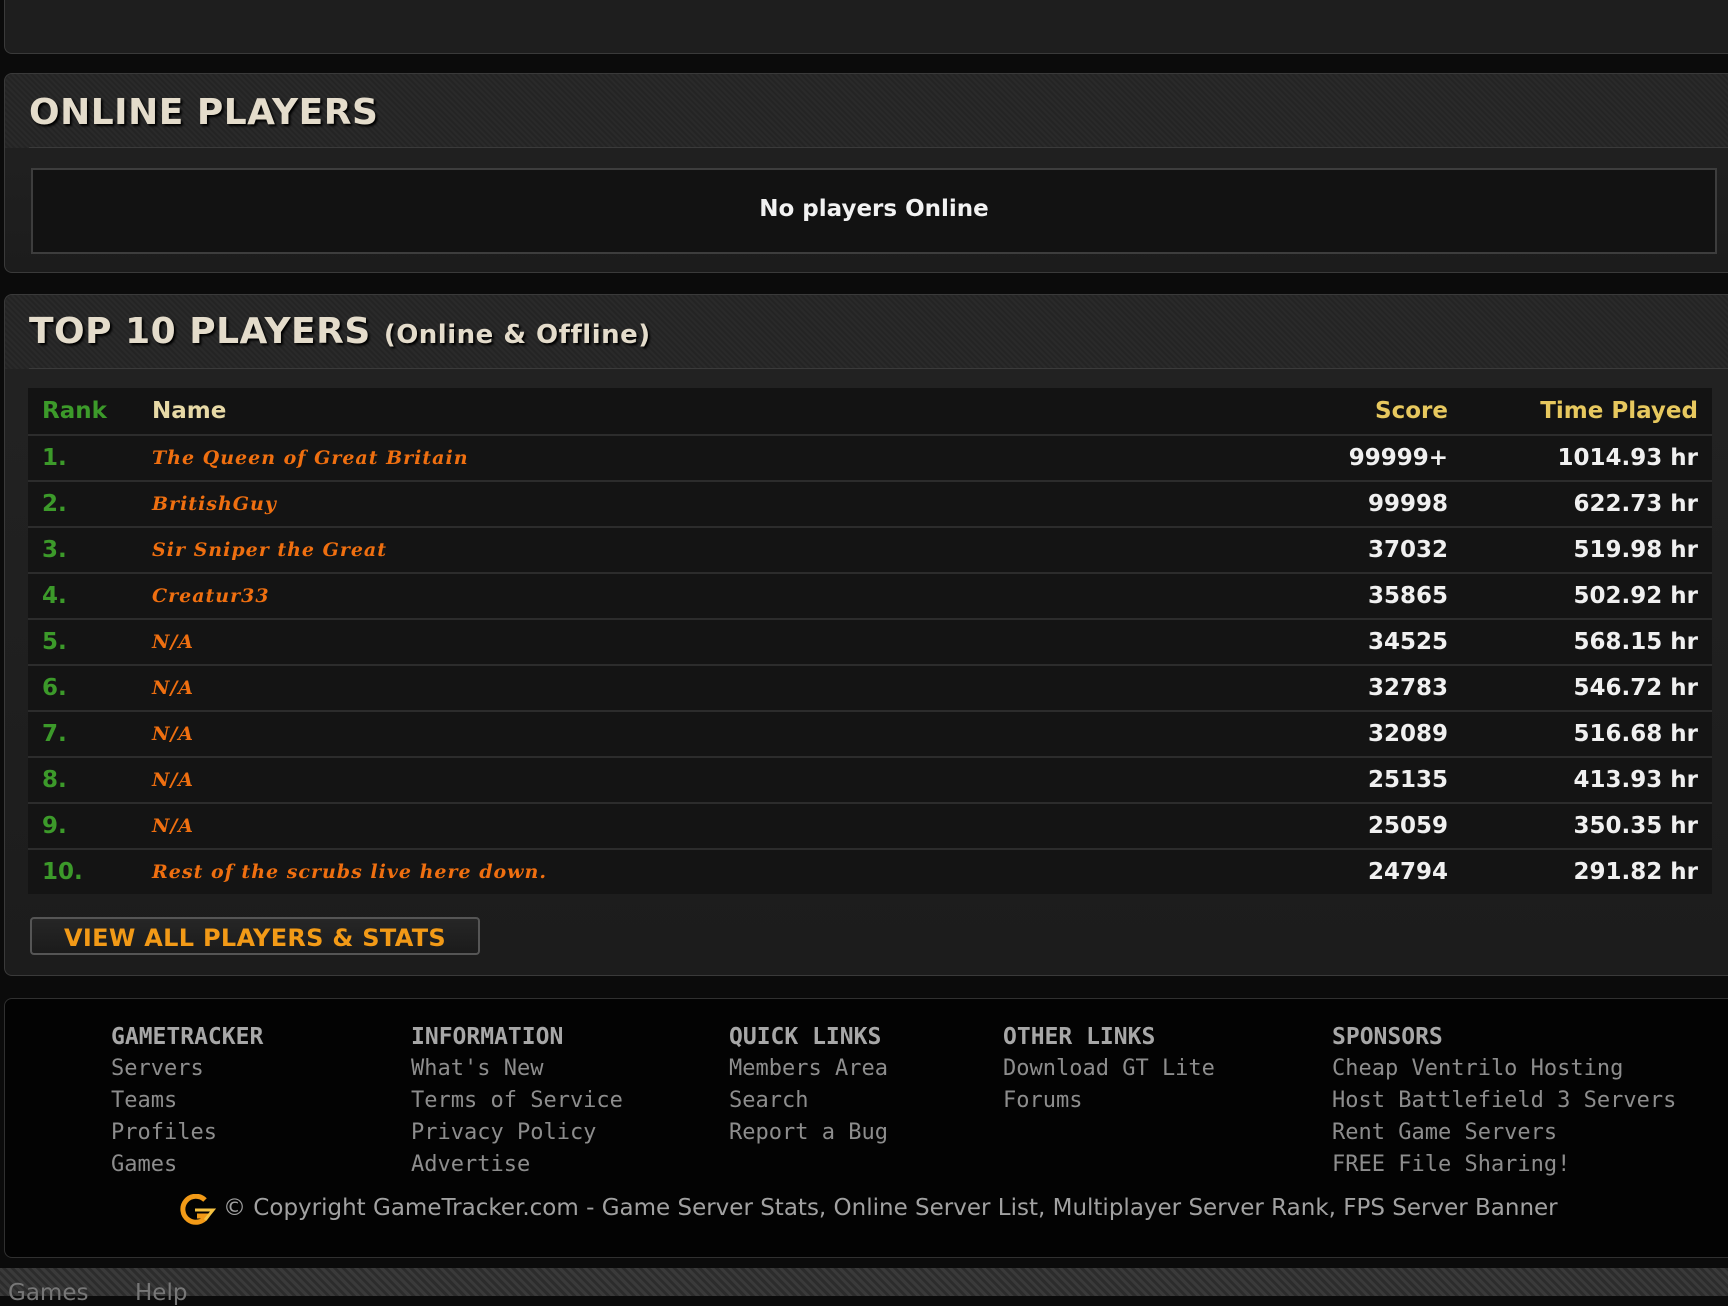  Describe the element at coordinates (864, 1287) in the screenshot. I see `bottom-nav-bar: Games Help` at that location.